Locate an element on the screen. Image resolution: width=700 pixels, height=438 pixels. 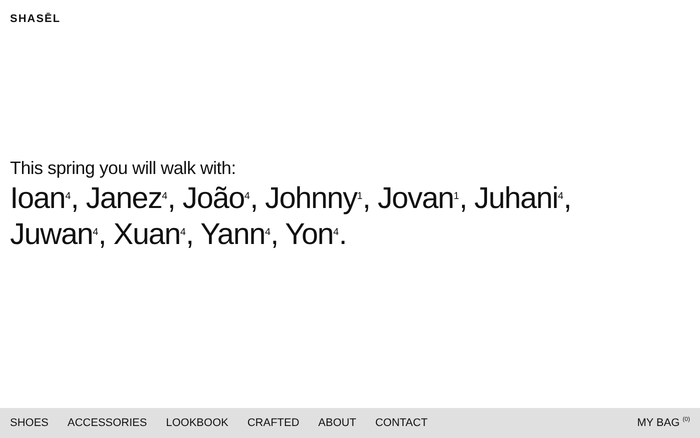
nav-link: LOOKBOOK is located at coordinates (197, 423).